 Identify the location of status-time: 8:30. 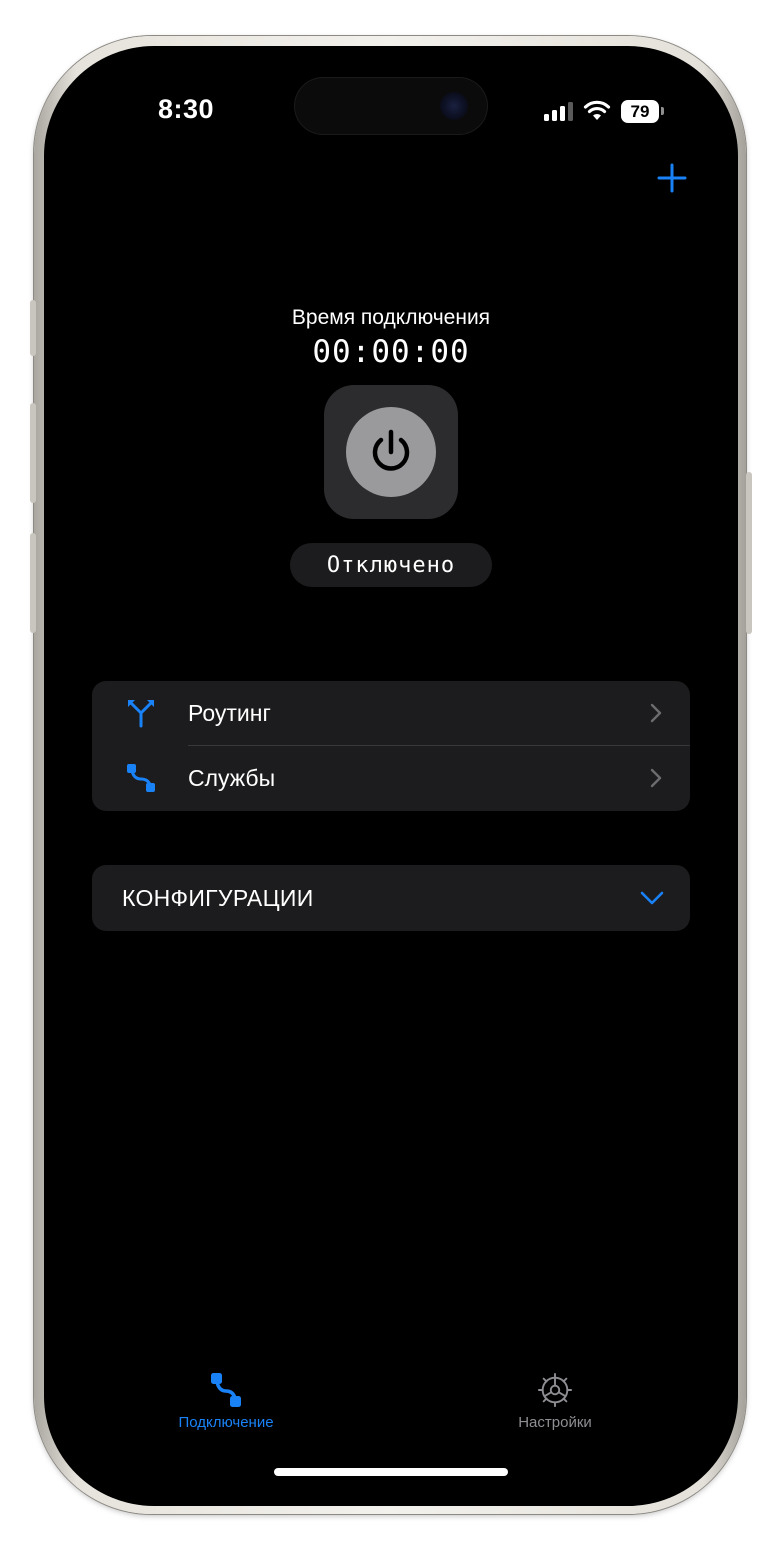
(186, 109).